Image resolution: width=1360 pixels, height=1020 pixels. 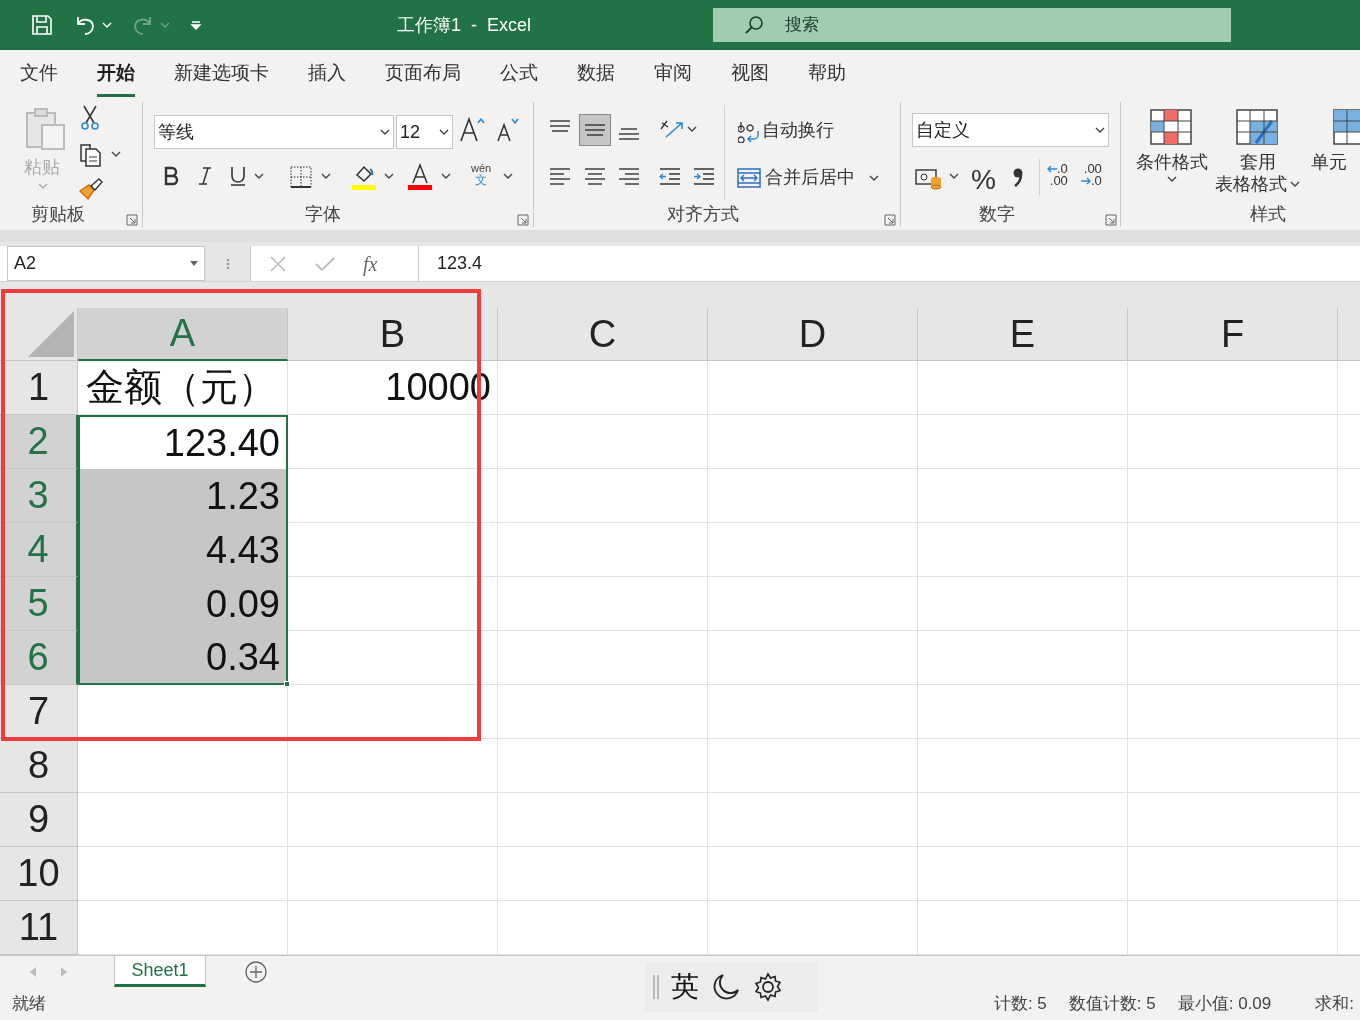 I want to click on customize-toolbar-icon, so click(x=196, y=25).